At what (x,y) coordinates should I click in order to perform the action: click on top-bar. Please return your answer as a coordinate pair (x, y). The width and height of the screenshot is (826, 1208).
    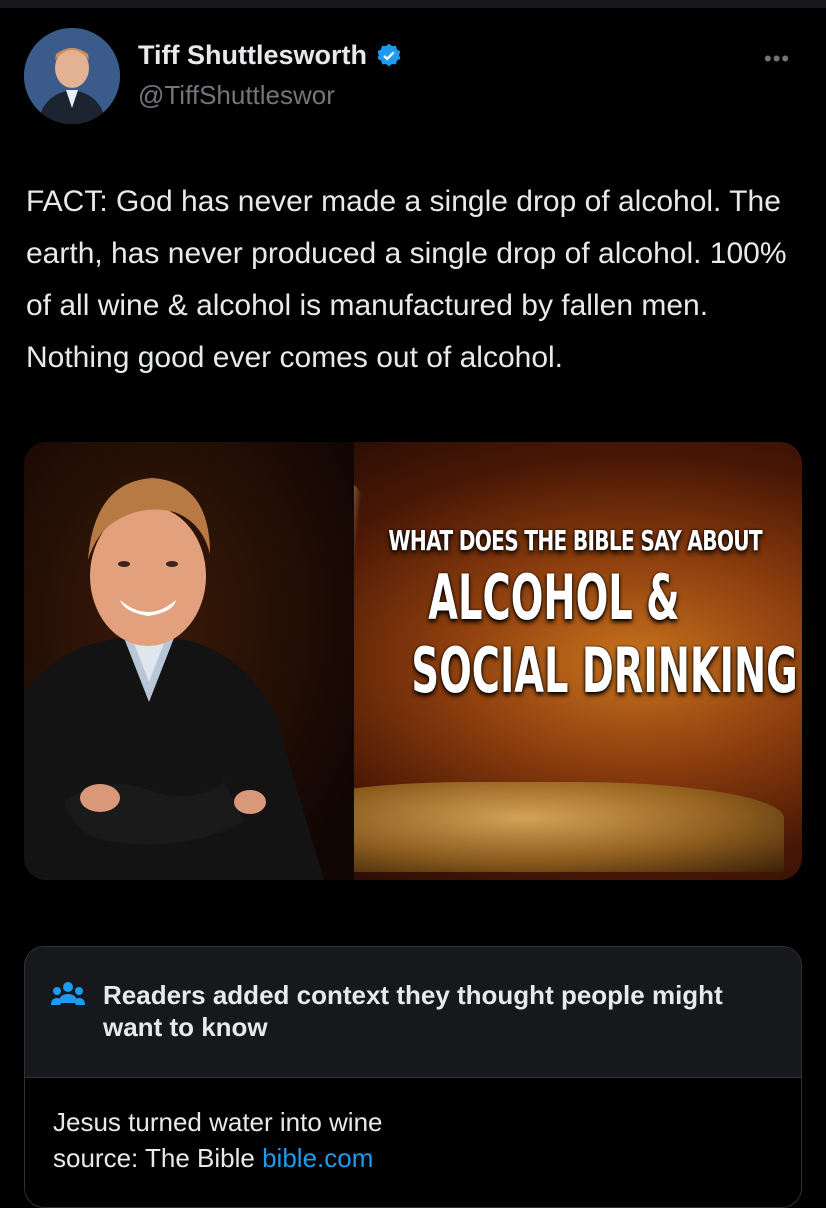
    Looking at the image, I should click on (413, 4).